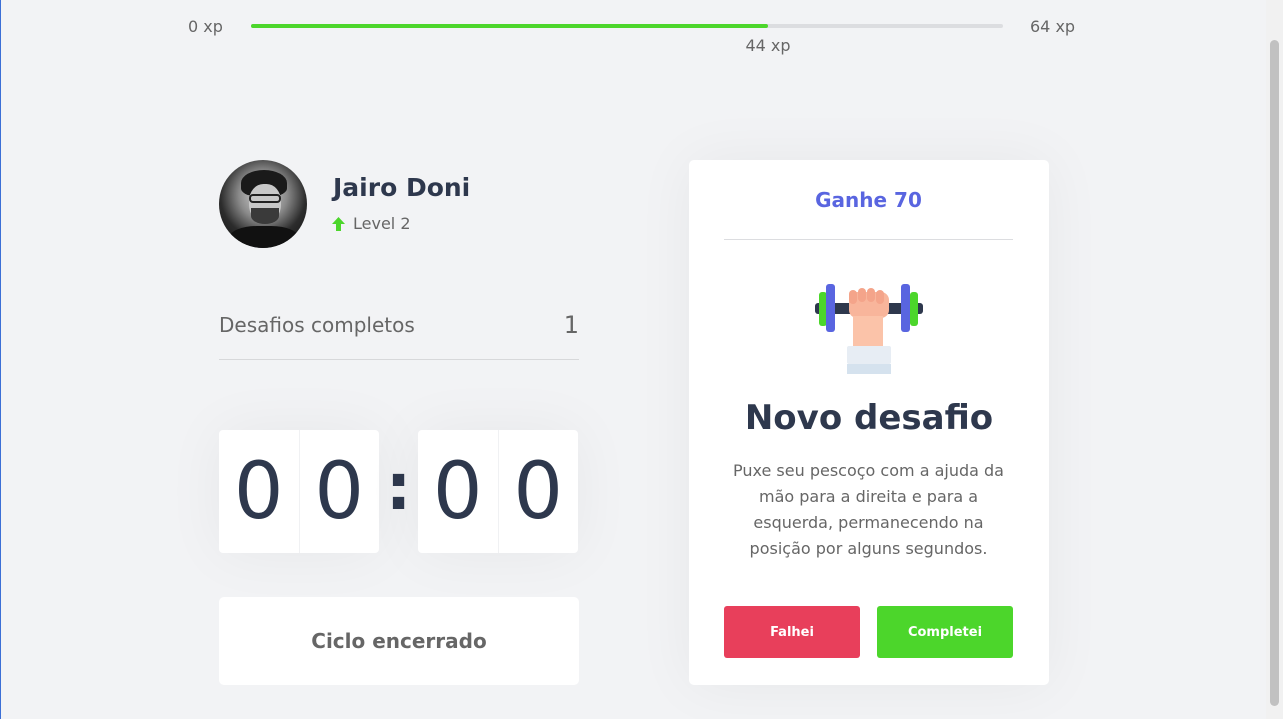 The width and height of the screenshot is (1283, 719). I want to click on completed-challenges: Desafios completos 1, so click(399, 334).